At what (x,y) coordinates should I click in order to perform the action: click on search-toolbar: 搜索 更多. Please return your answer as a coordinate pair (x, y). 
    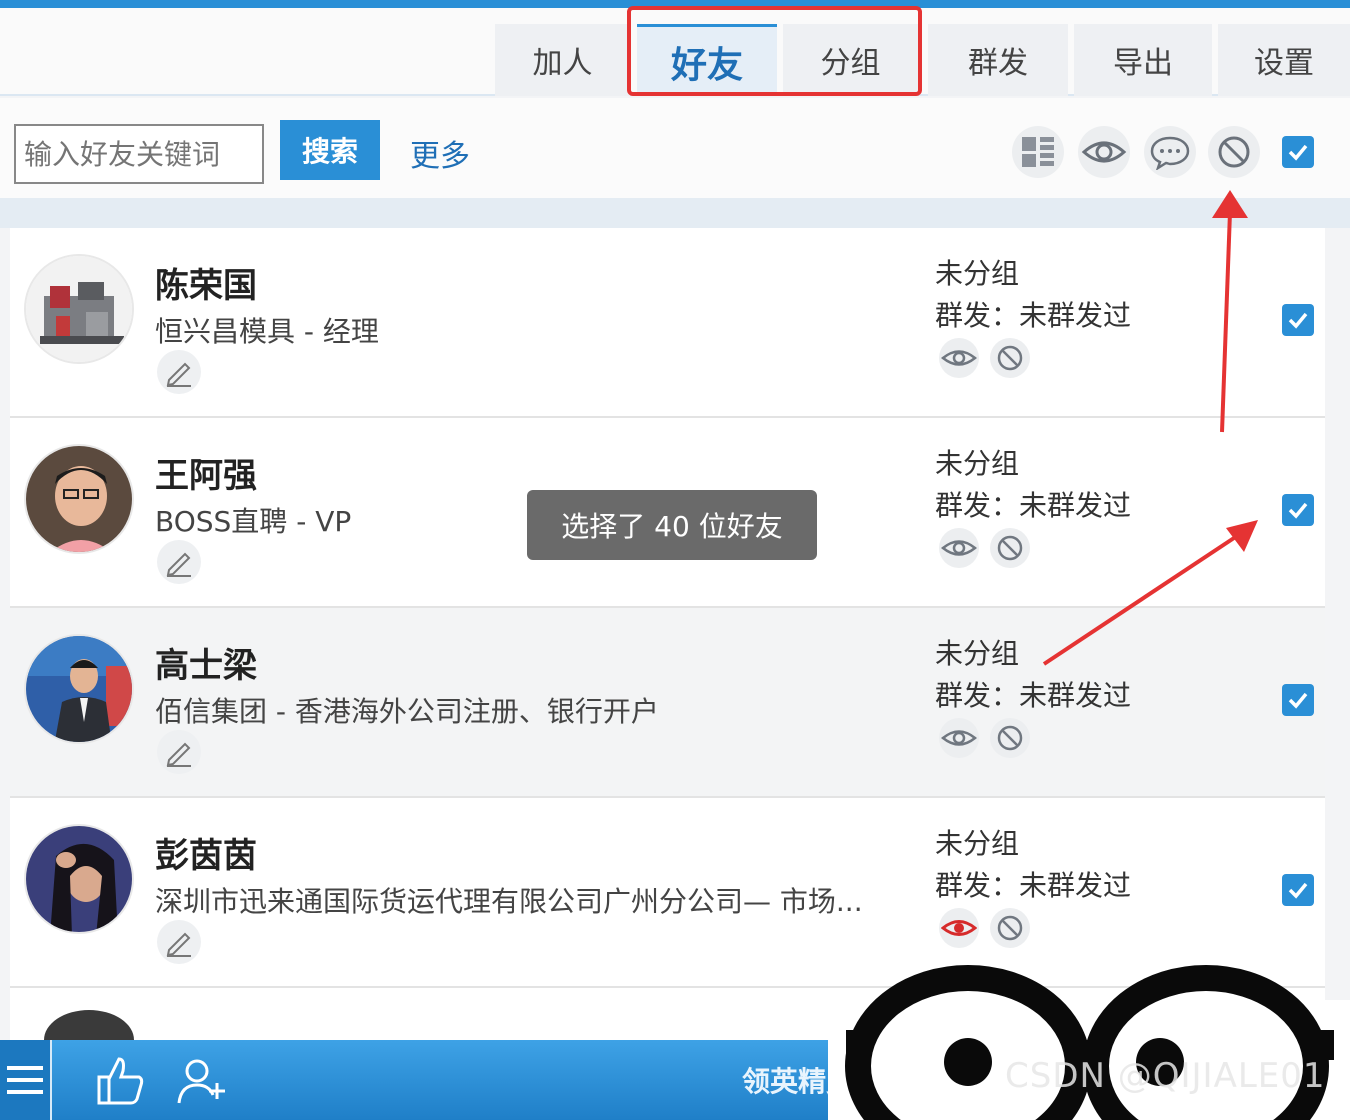
    Looking at the image, I should click on (675, 148).